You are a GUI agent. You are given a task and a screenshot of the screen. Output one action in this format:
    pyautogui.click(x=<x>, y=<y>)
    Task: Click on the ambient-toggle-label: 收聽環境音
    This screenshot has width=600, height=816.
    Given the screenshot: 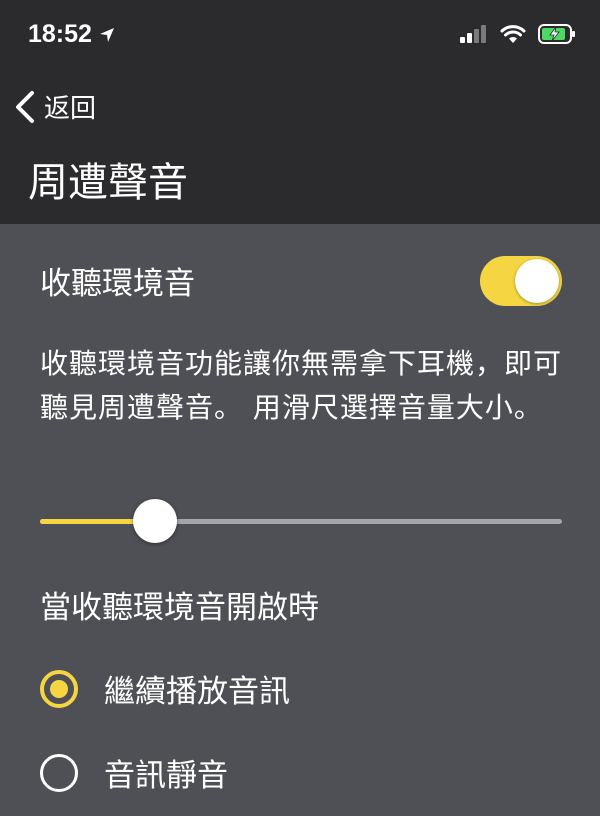 What is the action you would take?
    pyautogui.click(x=117, y=284)
    